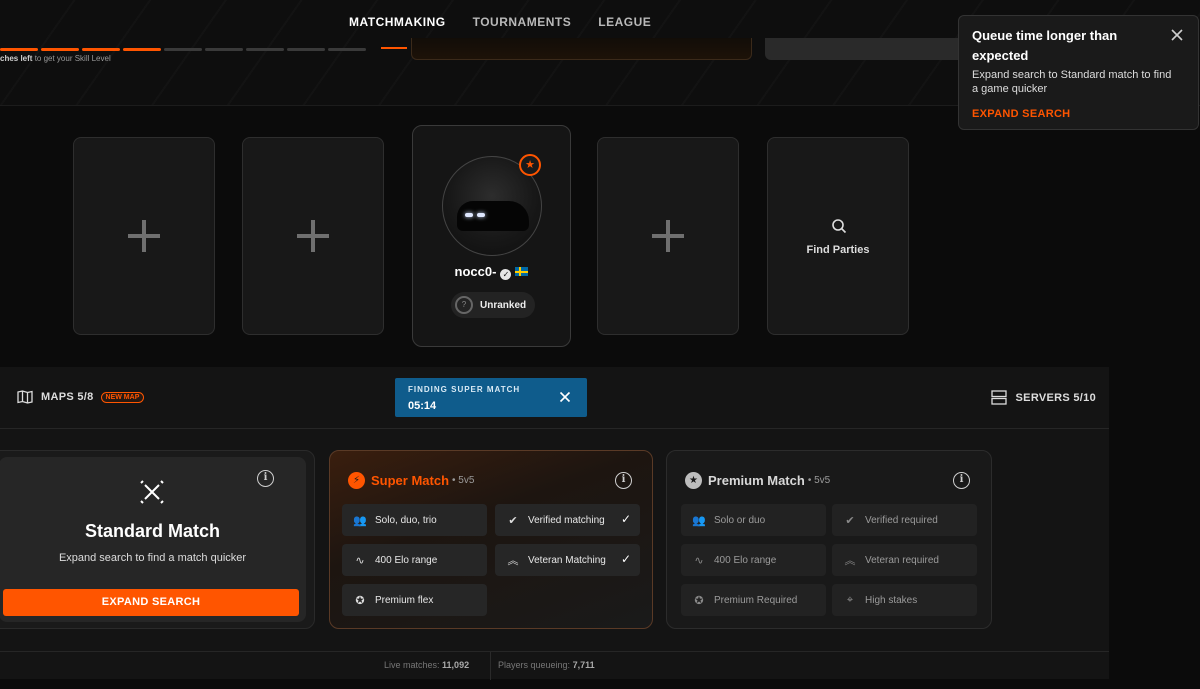 The height and width of the screenshot is (689, 1200). What do you see at coordinates (756, 480) in the screenshot?
I see `premium-match-name: Premium Match` at bounding box center [756, 480].